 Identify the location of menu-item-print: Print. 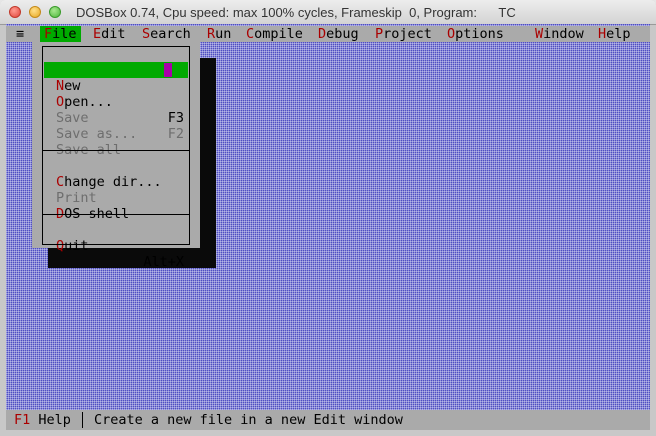
(76, 198).